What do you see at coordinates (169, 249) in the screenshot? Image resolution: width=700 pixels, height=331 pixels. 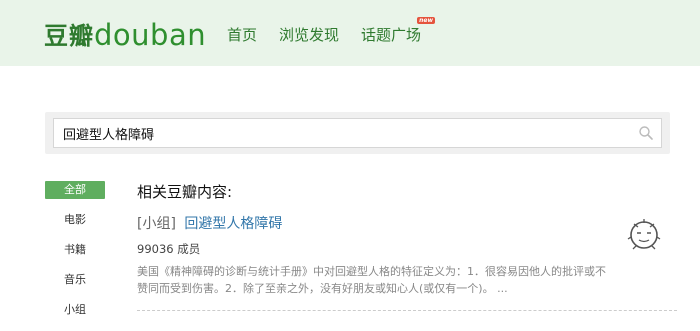 I see `result-member-count: 99036 成员` at bounding box center [169, 249].